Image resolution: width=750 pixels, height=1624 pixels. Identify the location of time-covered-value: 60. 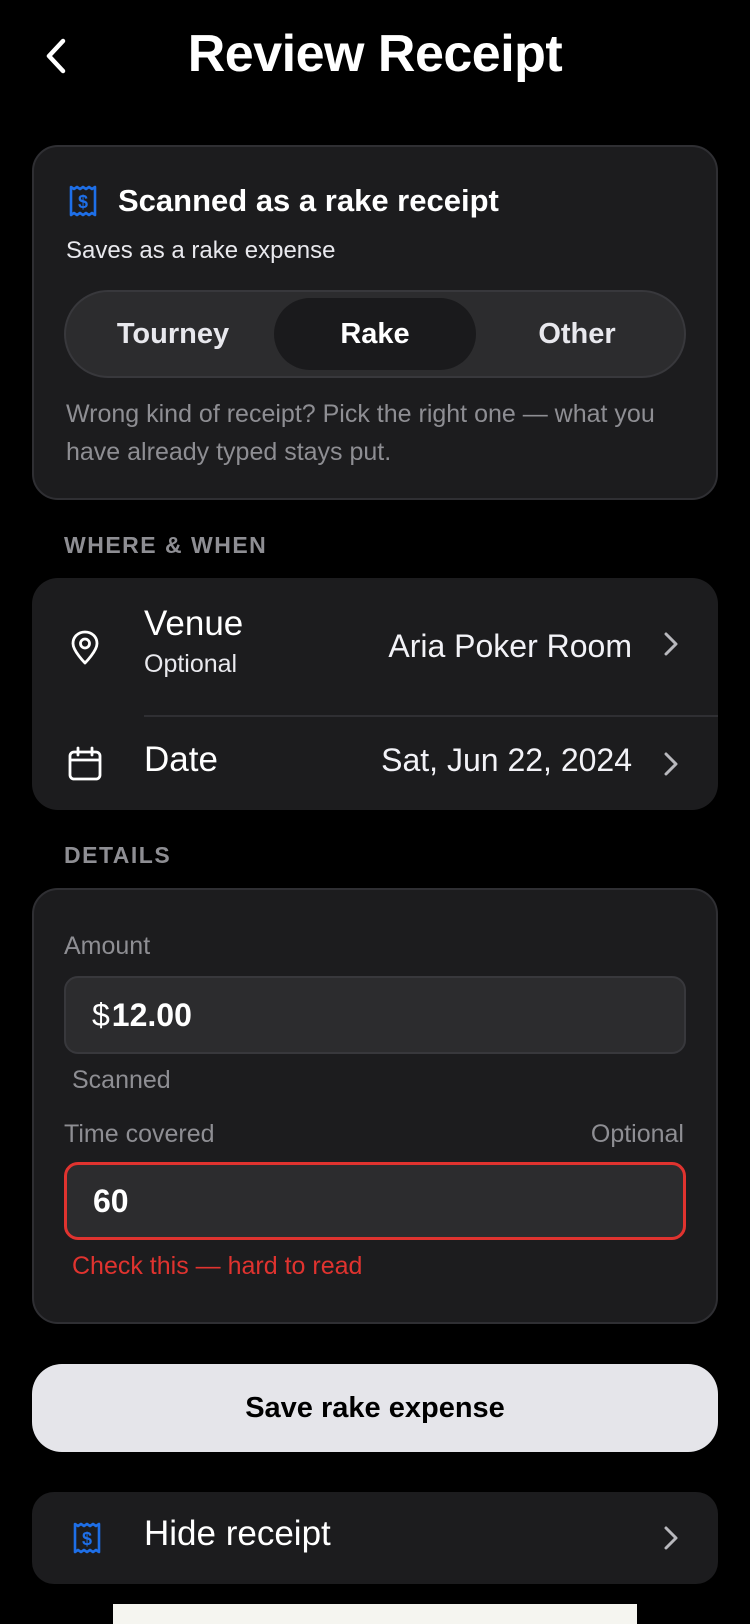
(111, 1200).